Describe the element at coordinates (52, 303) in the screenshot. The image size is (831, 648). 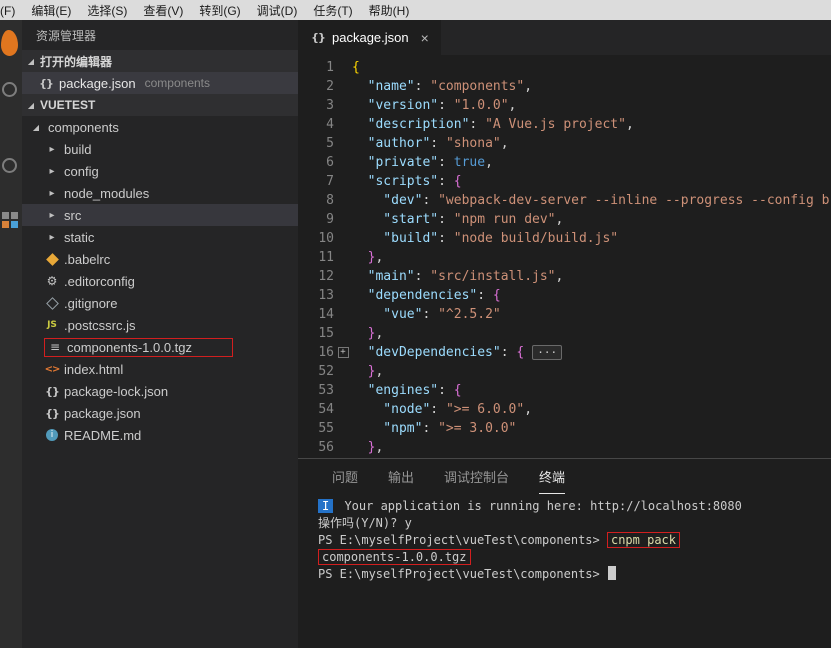
I see `git-icon` at that location.